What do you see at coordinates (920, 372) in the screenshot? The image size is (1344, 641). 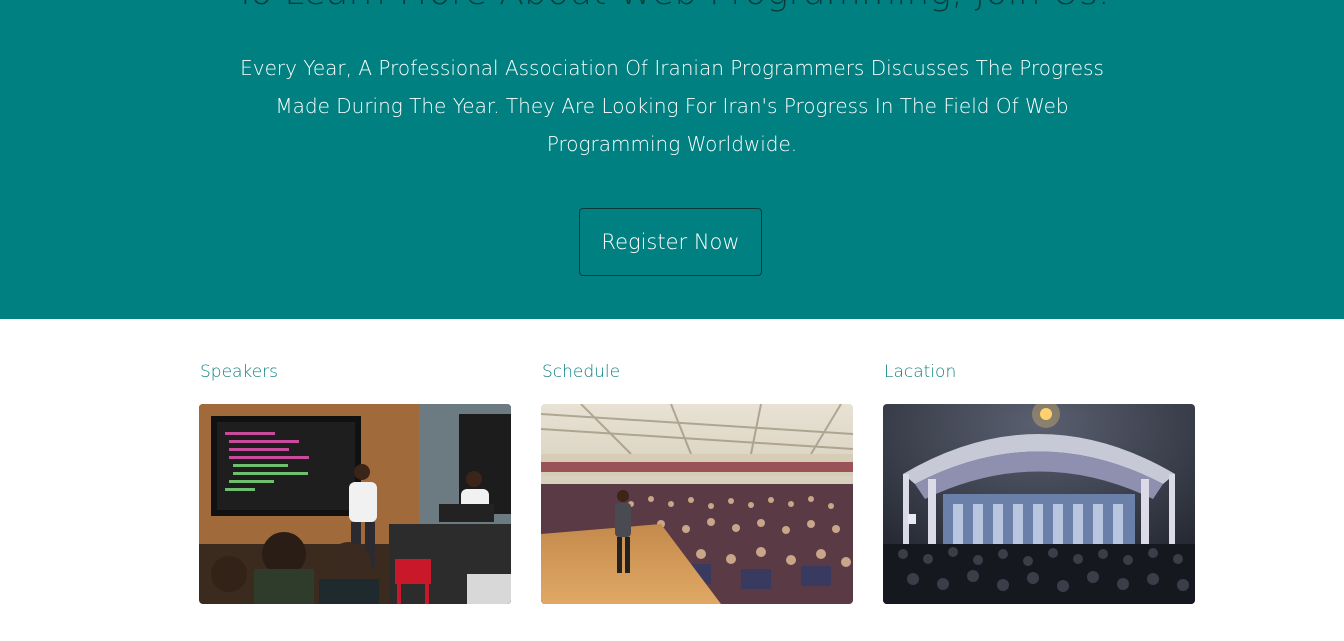 I see `location-card-title: Lacation` at bounding box center [920, 372].